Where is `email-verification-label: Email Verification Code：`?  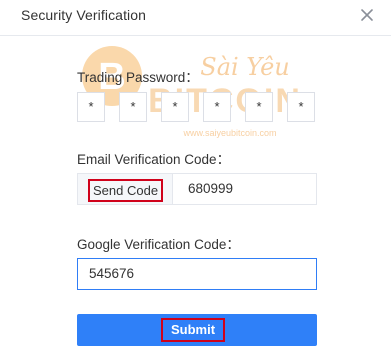 email-verification-label: Email Verification Code： is located at coordinates (154, 159).